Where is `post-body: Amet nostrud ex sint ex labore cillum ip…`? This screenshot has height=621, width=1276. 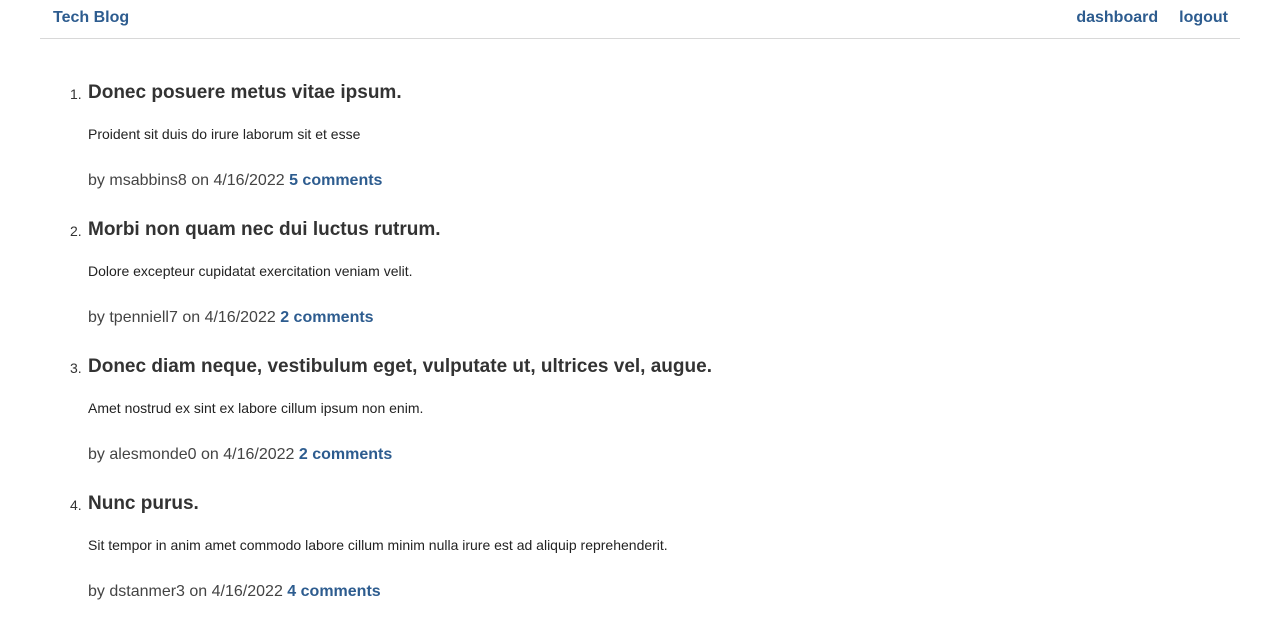 post-body: Amet nostrud ex sint ex labore cillum ip… is located at coordinates (256, 408).